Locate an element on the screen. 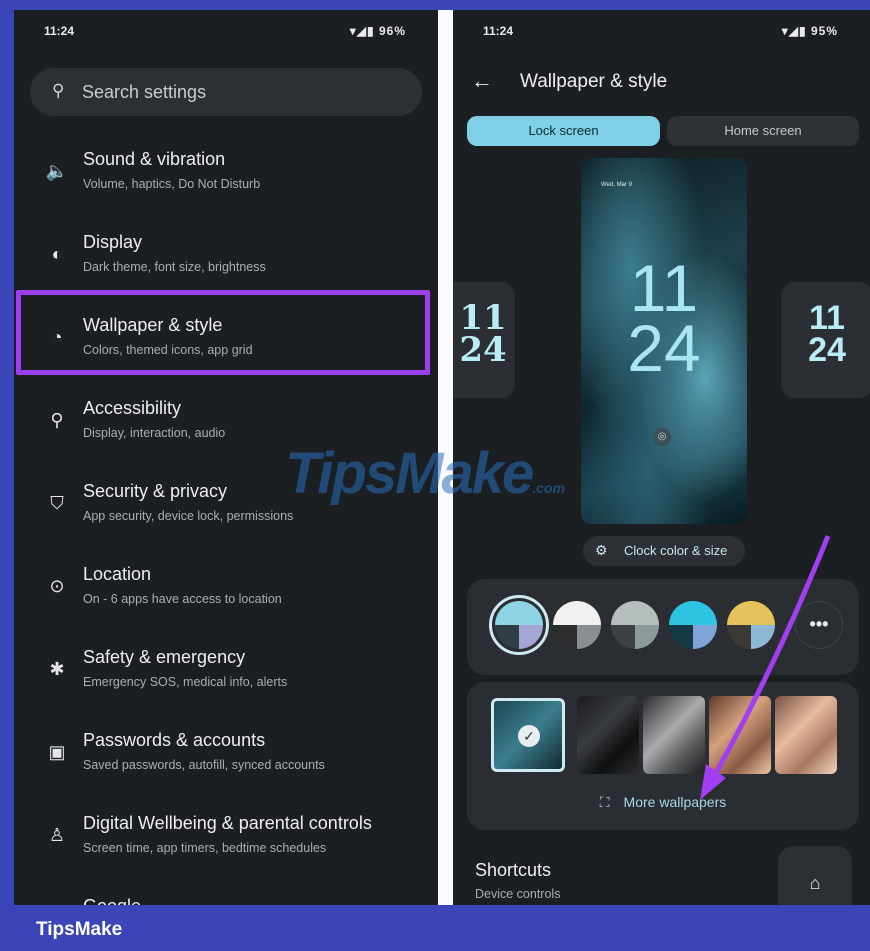 The width and height of the screenshot is (870, 951). accessibility-icon: ⚲ is located at coordinates (57, 420).